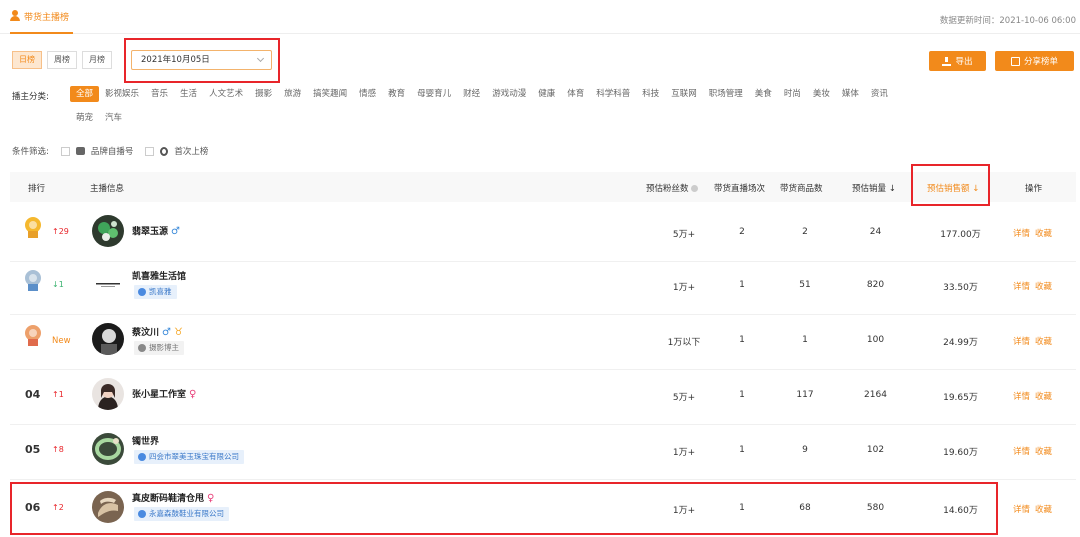 This screenshot has width=1080, height=537. Describe the element at coordinates (33, 229) in the screenshot. I see `gold-medal-icon` at that location.